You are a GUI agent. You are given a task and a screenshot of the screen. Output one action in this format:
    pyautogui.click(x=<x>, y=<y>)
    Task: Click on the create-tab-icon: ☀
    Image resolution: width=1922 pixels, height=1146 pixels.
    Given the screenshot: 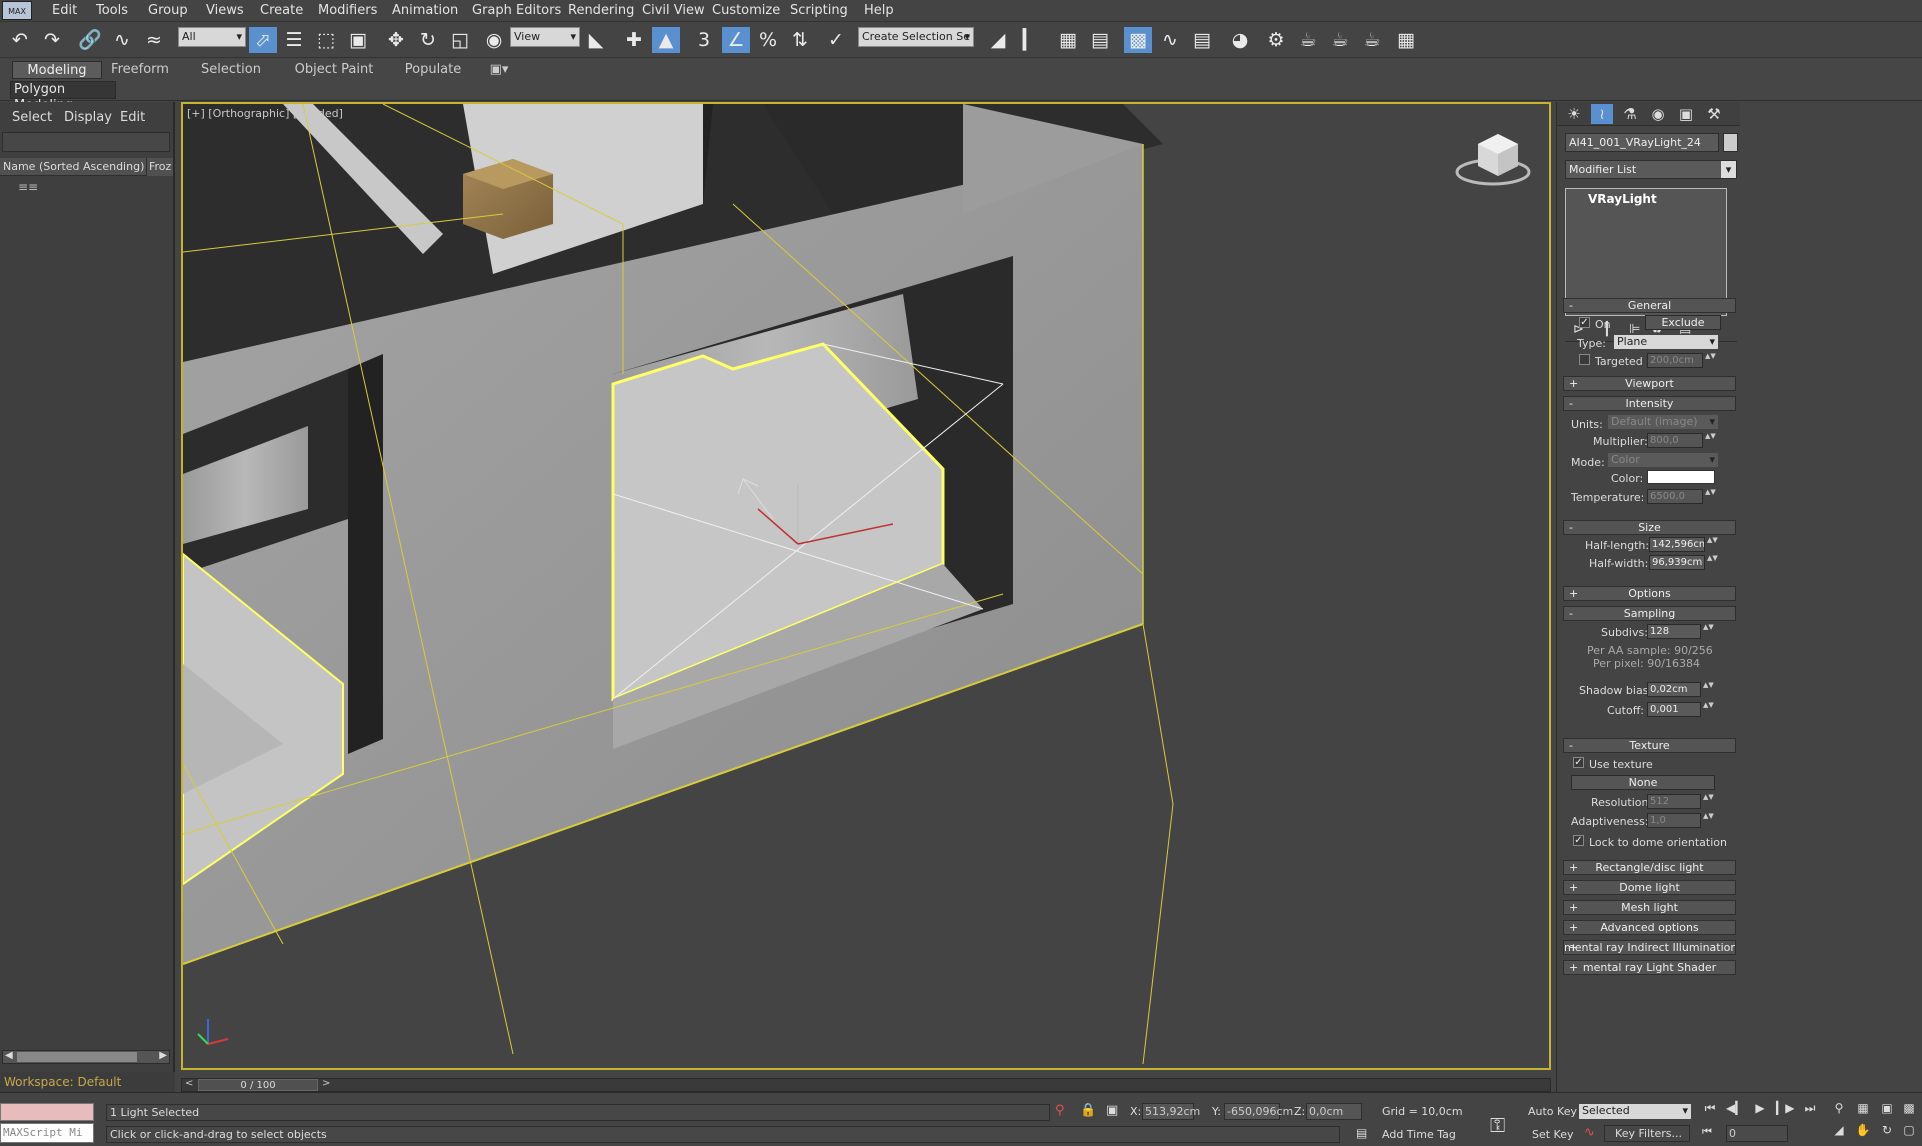 What is the action you would take?
    pyautogui.click(x=1574, y=114)
    